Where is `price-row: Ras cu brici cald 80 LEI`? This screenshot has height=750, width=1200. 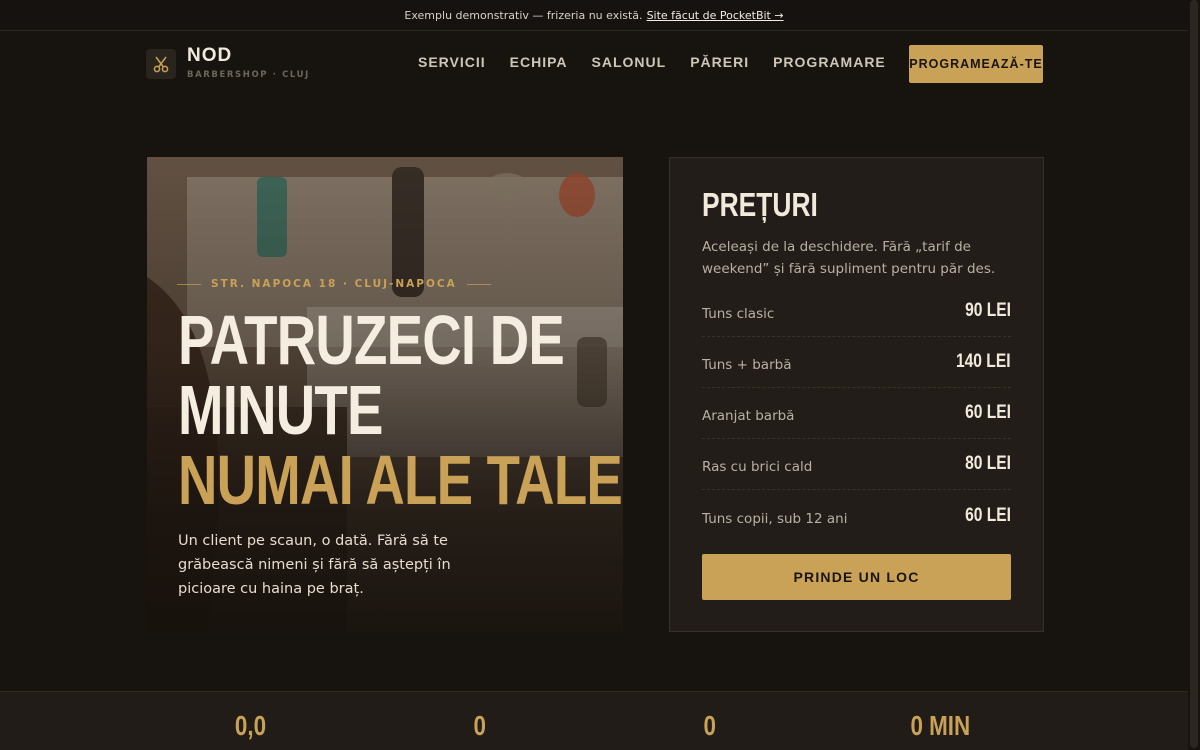 price-row: Ras cu brici cald 80 LEI is located at coordinates (856, 464).